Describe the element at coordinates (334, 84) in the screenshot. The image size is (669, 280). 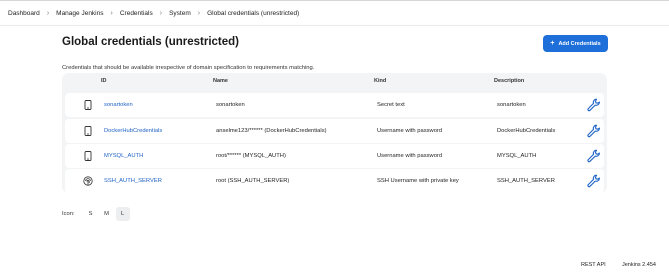
I see `table-header: ID Name Kind Description` at that location.